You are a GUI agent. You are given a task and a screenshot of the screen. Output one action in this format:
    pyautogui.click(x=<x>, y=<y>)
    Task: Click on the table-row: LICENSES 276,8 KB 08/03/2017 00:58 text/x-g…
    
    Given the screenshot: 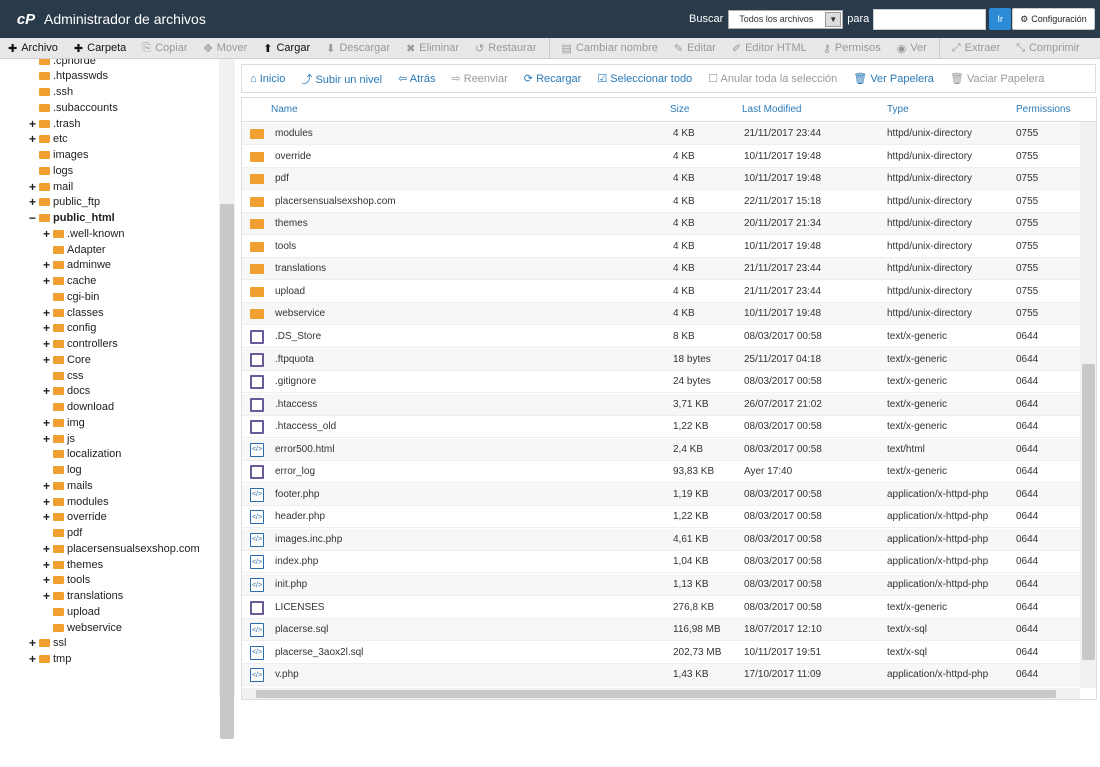 What is the action you would take?
    pyautogui.click(x=661, y=607)
    